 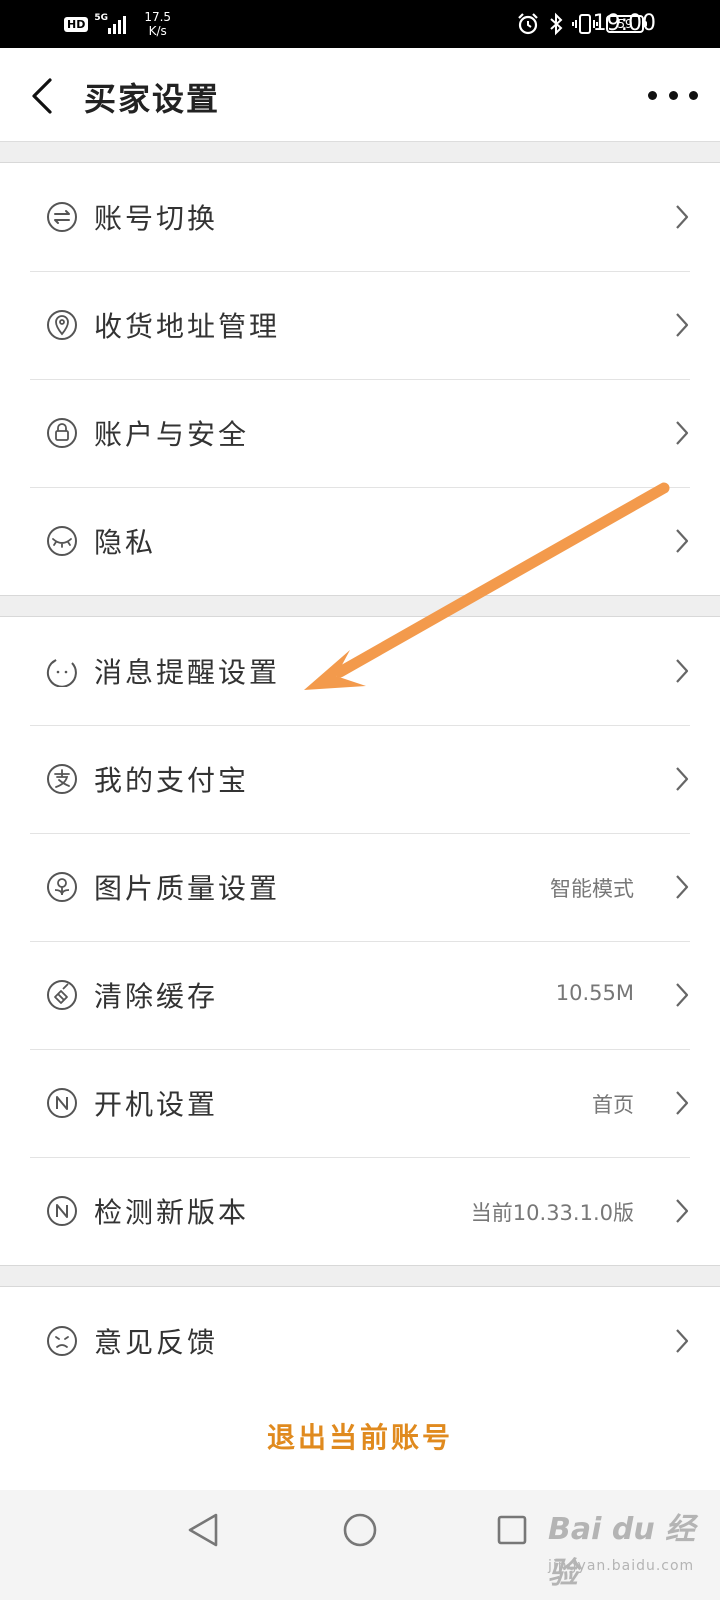 I want to click on network-speed-unit: K/s, so click(x=157, y=31).